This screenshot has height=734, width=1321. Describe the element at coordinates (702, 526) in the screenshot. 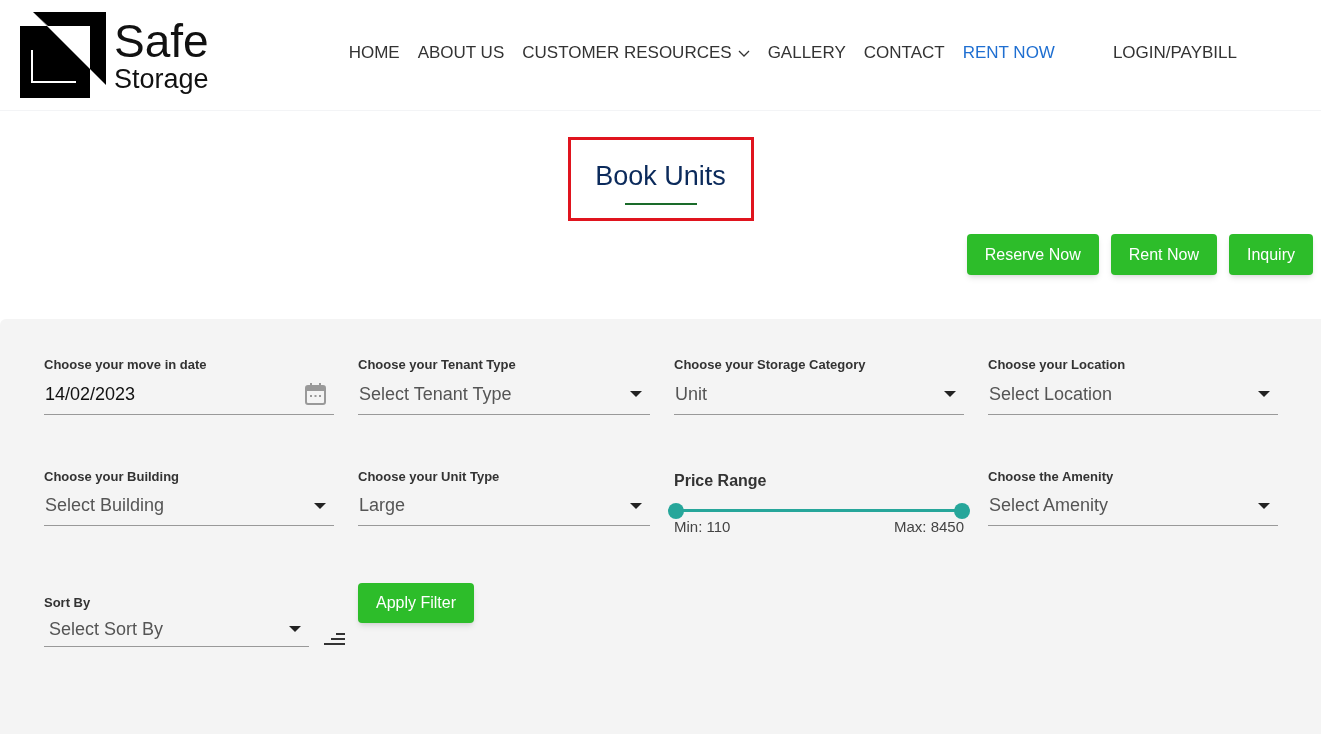

I see `range-value: Min: 110` at that location.